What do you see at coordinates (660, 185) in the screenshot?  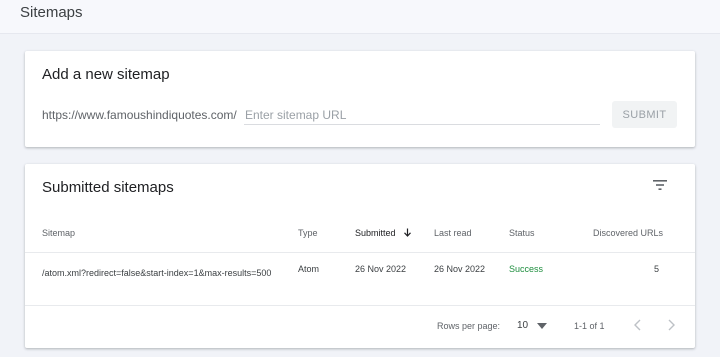 I see `filter-icon` at bounding box center [660, 185].